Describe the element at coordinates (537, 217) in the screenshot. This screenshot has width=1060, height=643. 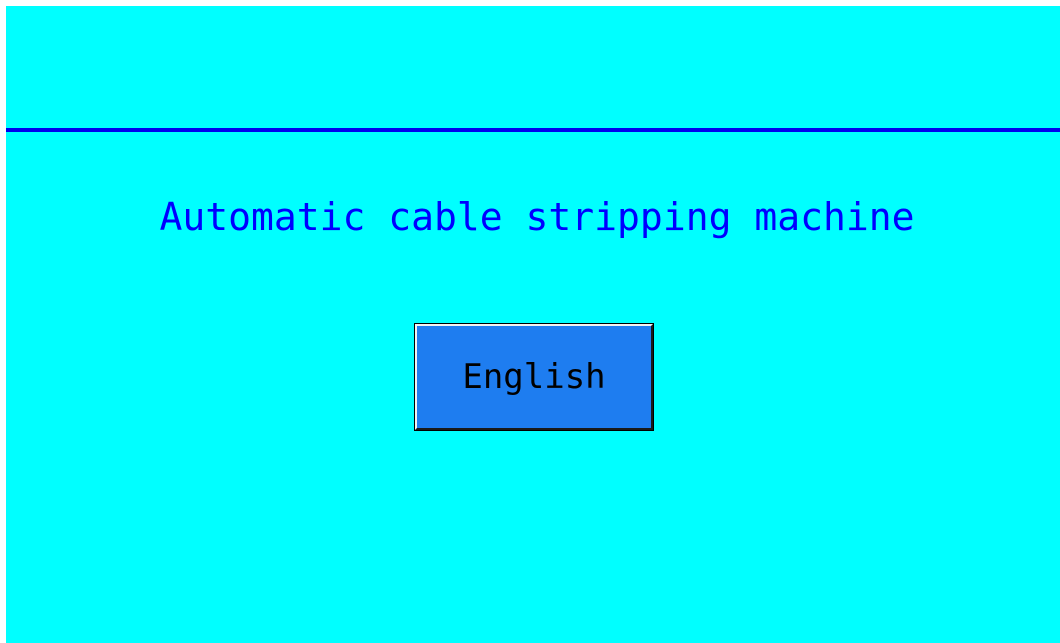
I see `page-title: Automatic cable stripping machine` at that location.